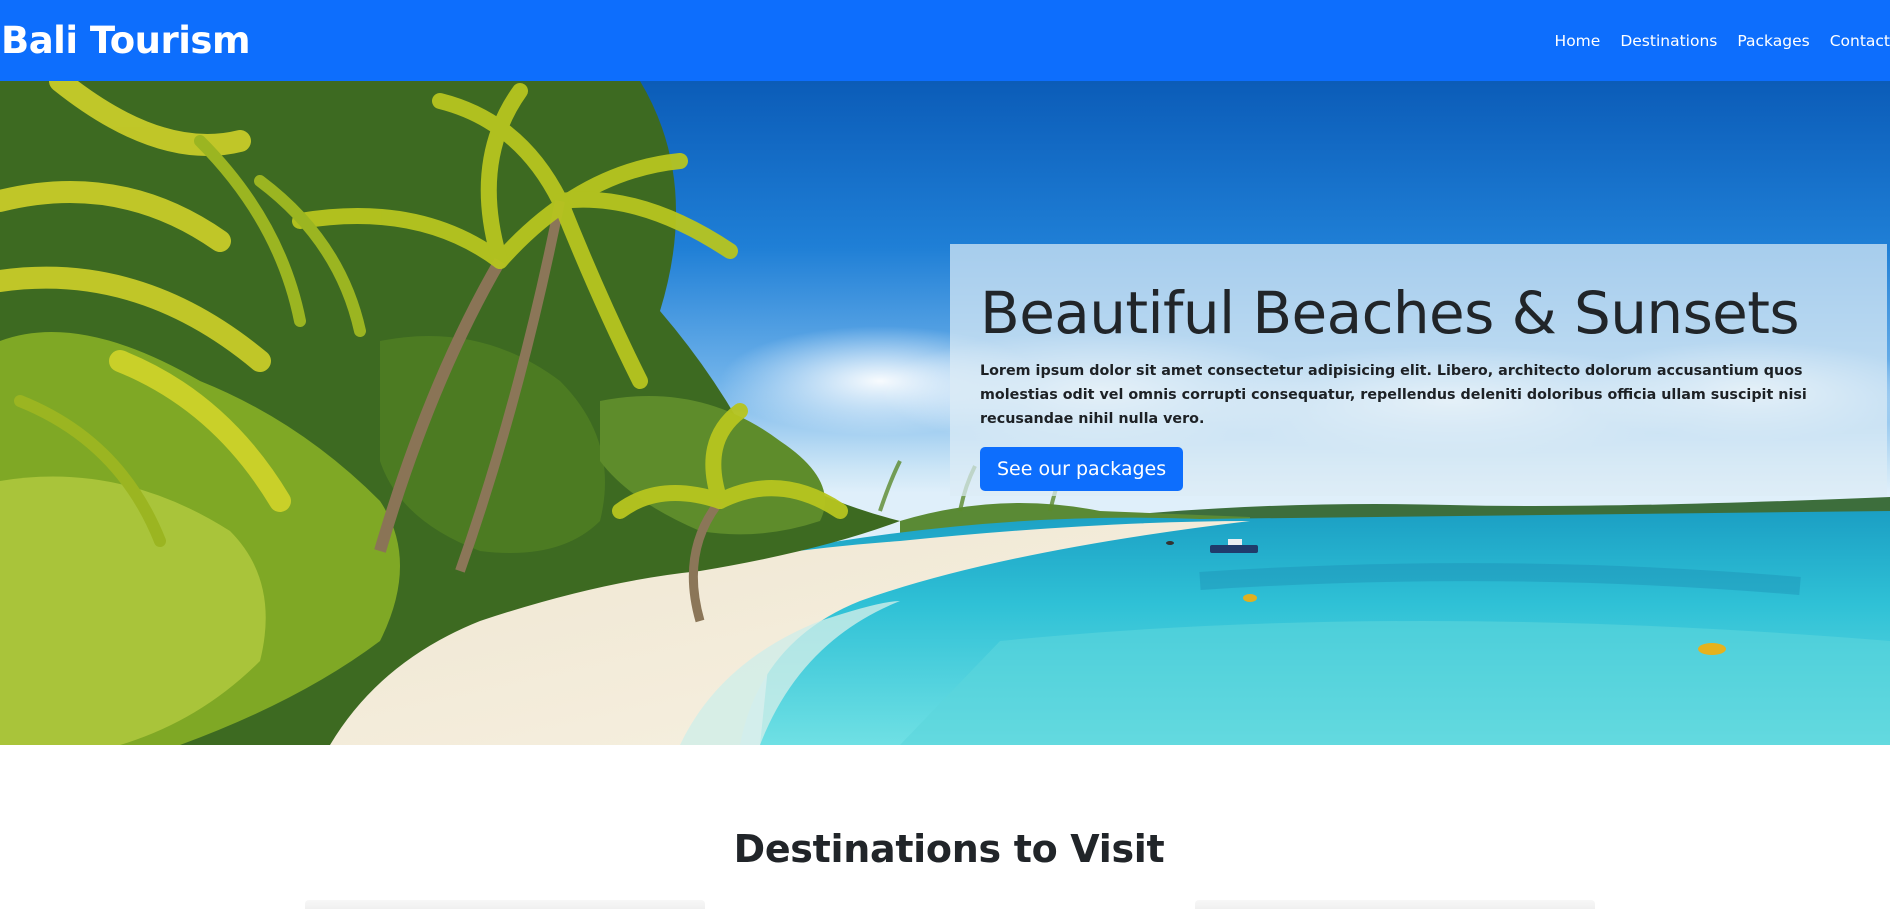  Describe the element at coordinates (1773, 41) in the screenshot. I see `nav-link-packages: Packages` at that location.